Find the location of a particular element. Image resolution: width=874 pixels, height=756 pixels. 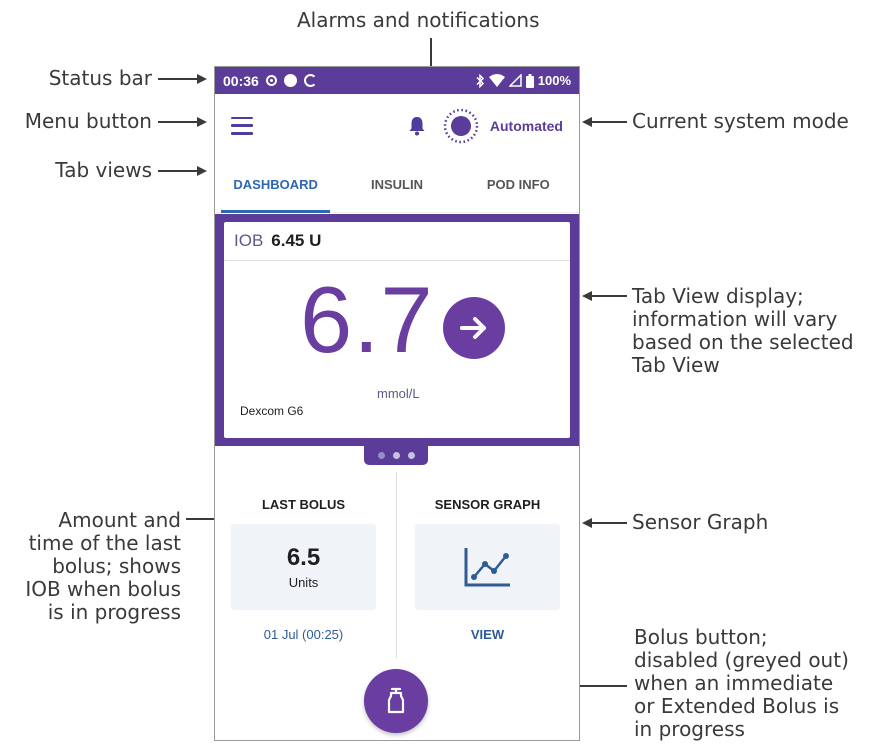

pod-status-icon is located at coordinates (271, 80).